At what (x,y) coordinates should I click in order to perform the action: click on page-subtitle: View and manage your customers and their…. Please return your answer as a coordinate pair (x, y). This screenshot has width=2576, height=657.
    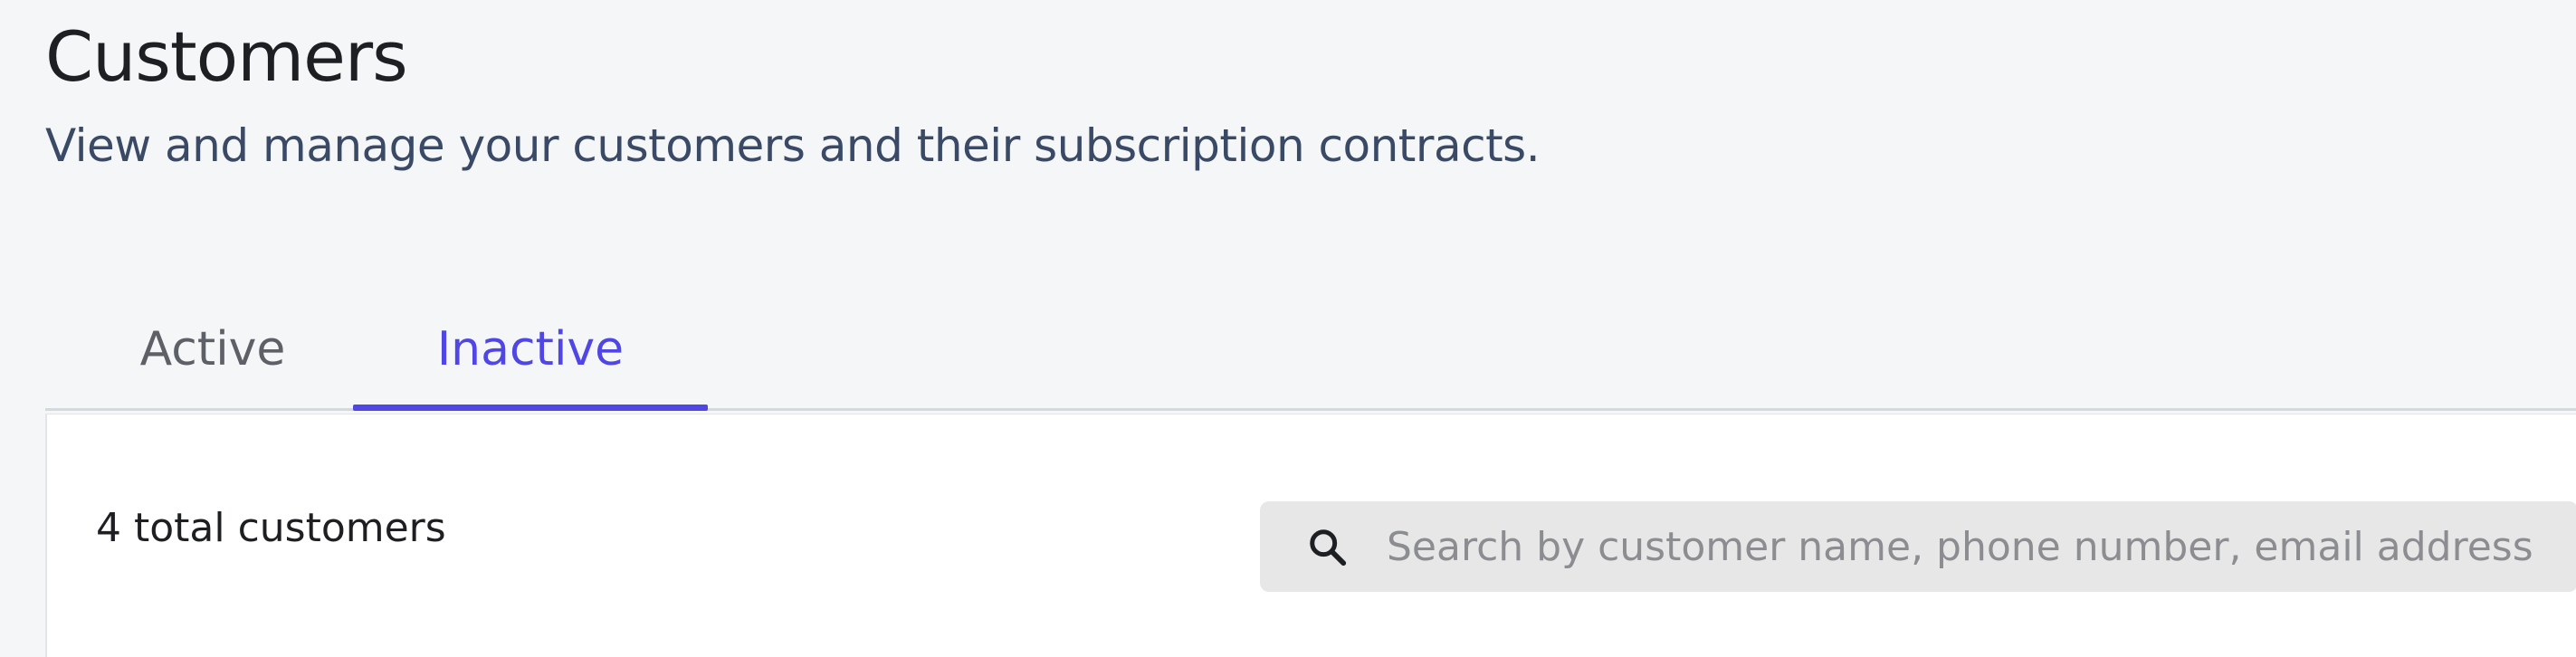
    Looking at the image, I should click on (793, 145).